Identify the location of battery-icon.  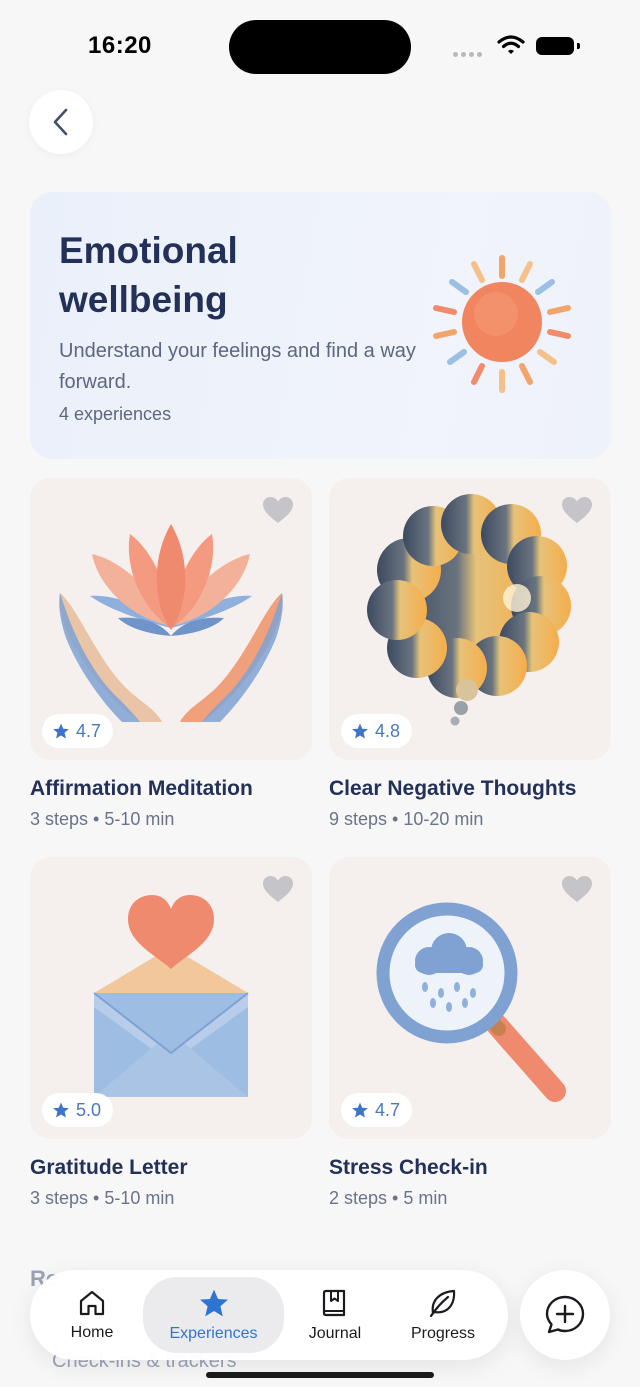
(555, 46).